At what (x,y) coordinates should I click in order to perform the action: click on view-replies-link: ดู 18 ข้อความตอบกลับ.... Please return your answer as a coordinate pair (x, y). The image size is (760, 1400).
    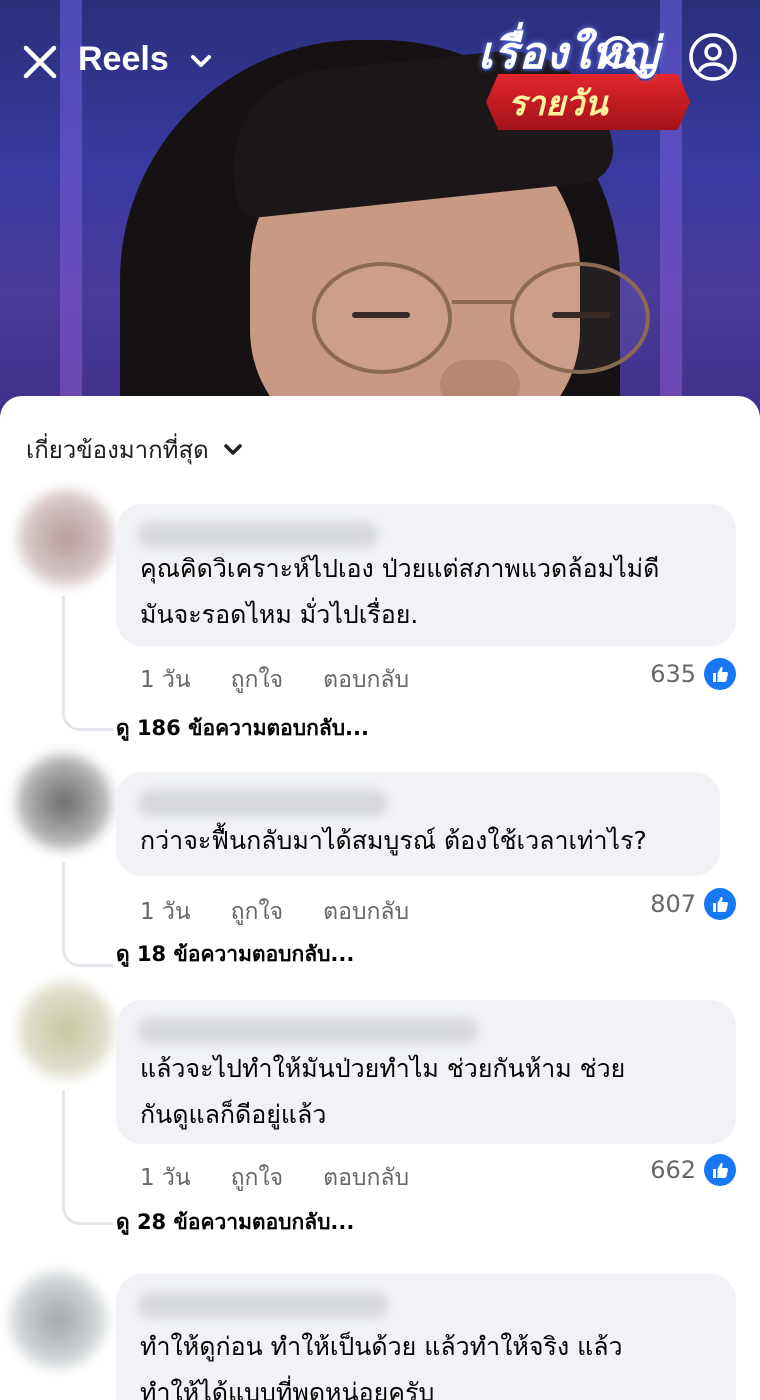
    Looking at the image, I should click on (235, 954).